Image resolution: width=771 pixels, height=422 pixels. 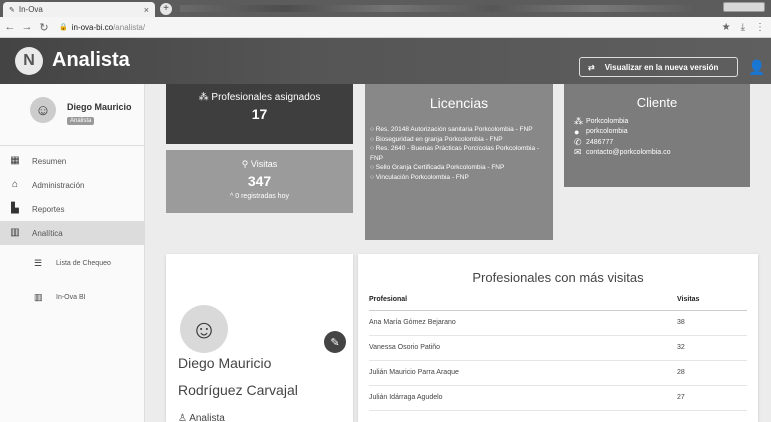 What do you see at coordinates (15, 232) in the screenshot?
I see `chart-icon: ▥` at bounding box center [15, 232].